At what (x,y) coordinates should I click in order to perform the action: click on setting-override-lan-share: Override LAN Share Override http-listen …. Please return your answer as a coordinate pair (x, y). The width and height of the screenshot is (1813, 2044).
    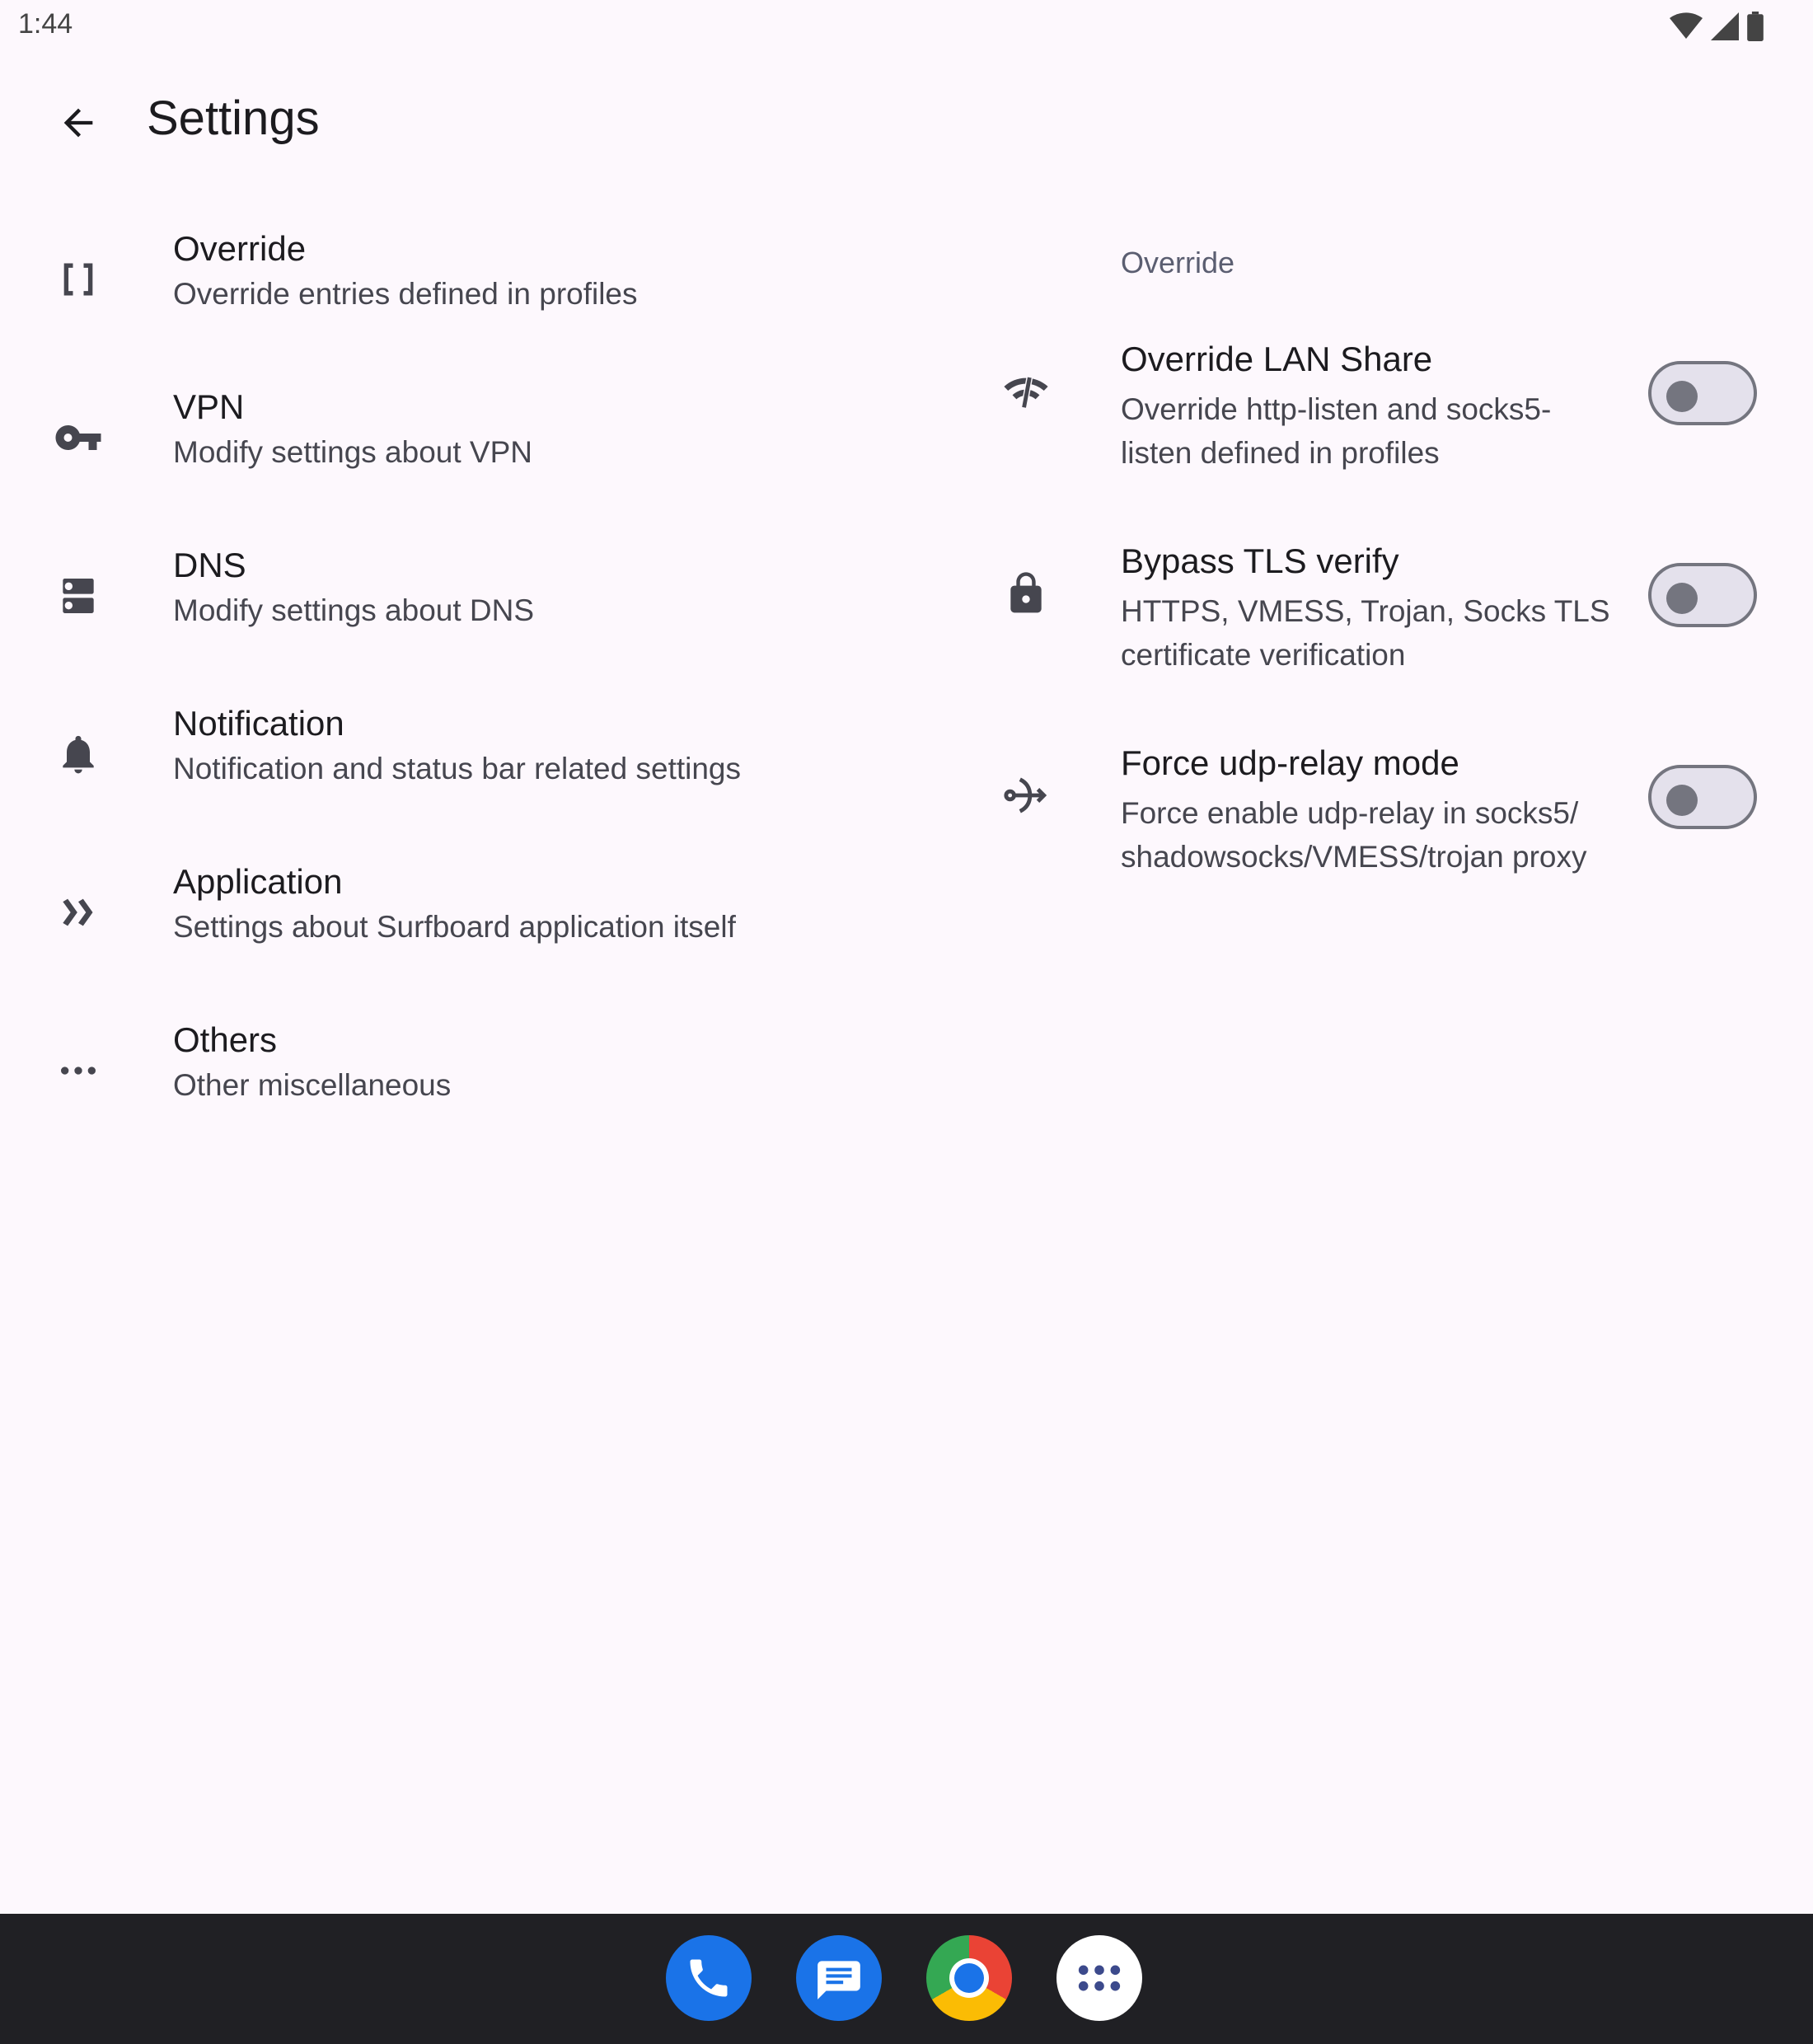
    Looking at the image, I should click on (1397, 434).